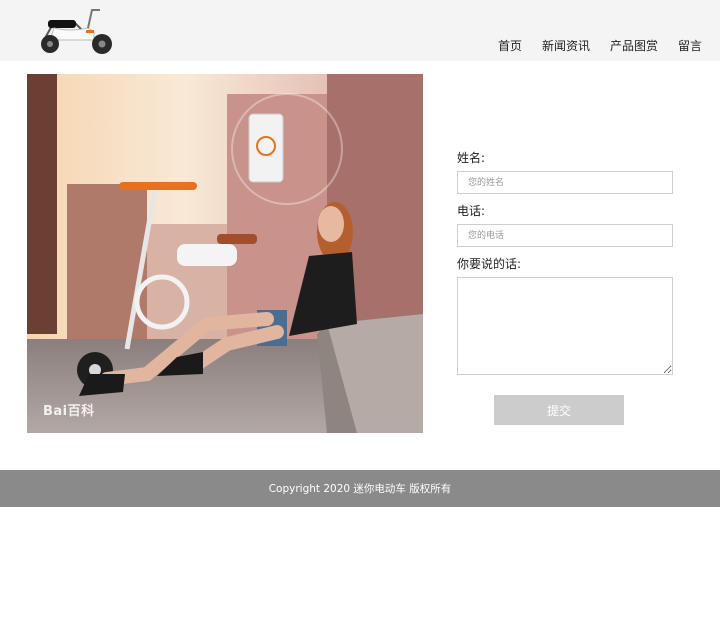 Image resolution: width=720 pixels, height=628 pixels. I want to click on nav-item-products: 产品图赏, so click(634, 45).